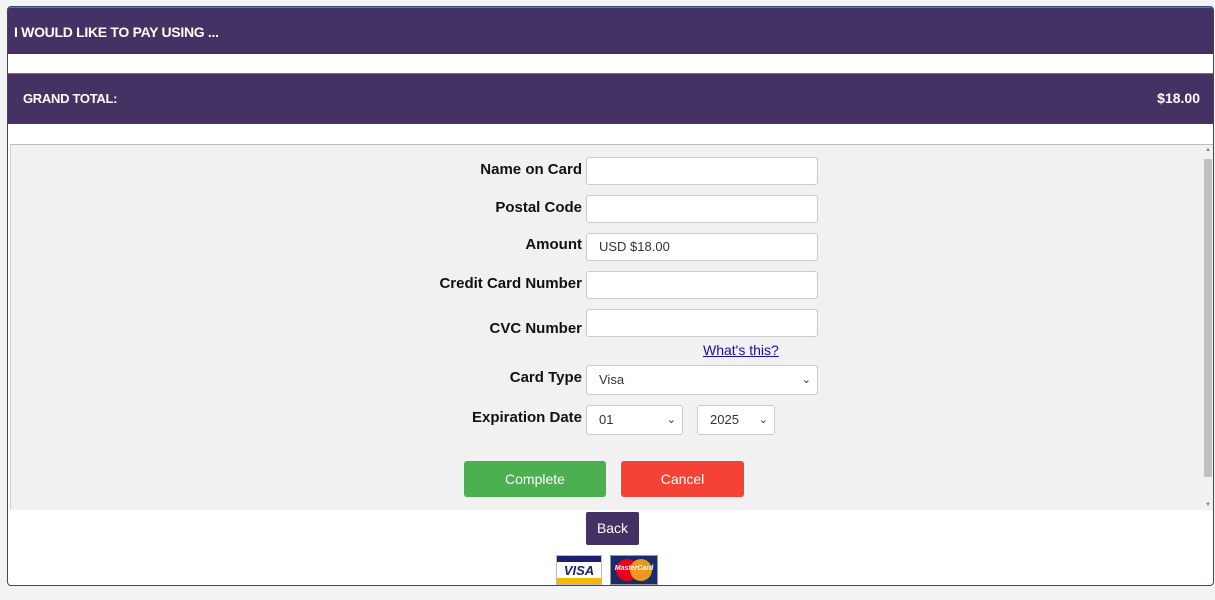 This screenshot has width=1215, height=600. I want to click on visa-logo-text: VISA, so click(579, 570).